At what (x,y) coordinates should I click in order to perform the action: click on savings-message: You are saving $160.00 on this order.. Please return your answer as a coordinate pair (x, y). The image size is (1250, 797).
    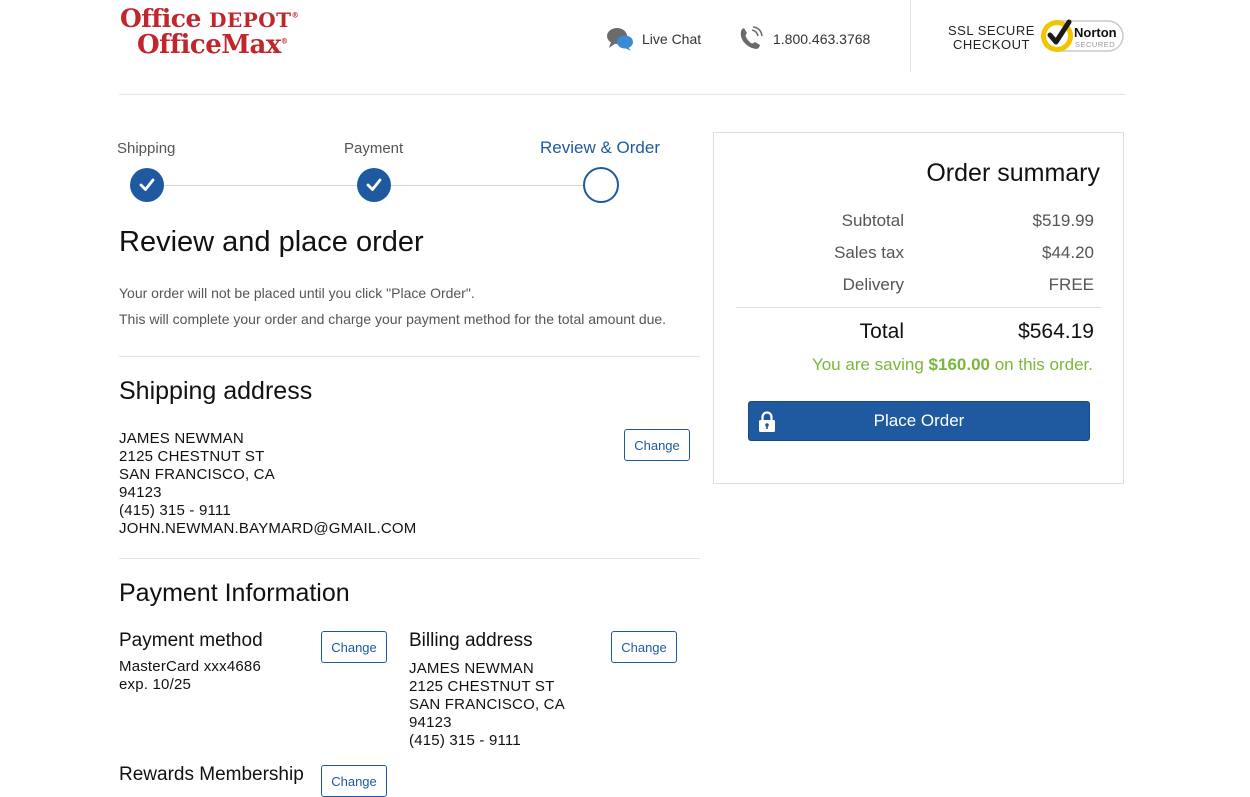
    Looking at the image, I should click on (952, 365).